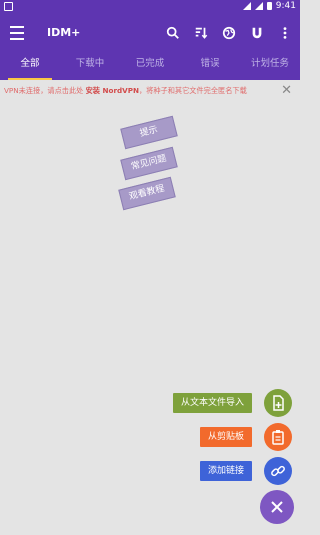 Image resolution: width=320 pixels, height=535 pixels. I want to click on clipboard-icon, so click(278, 437).